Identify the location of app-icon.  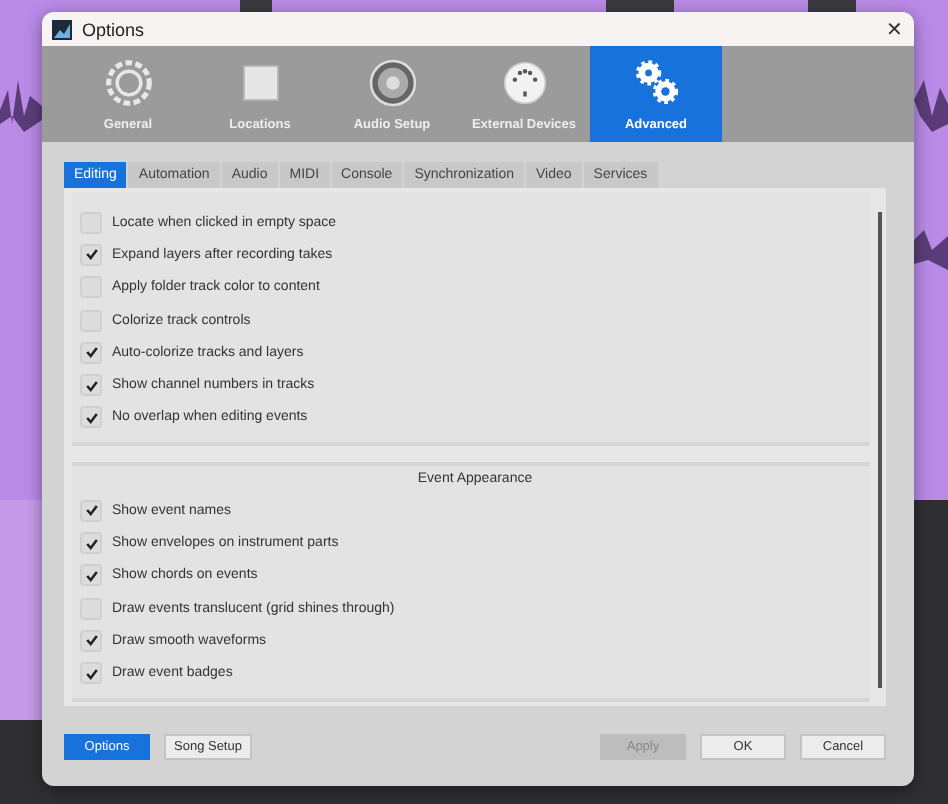
(62, 29).